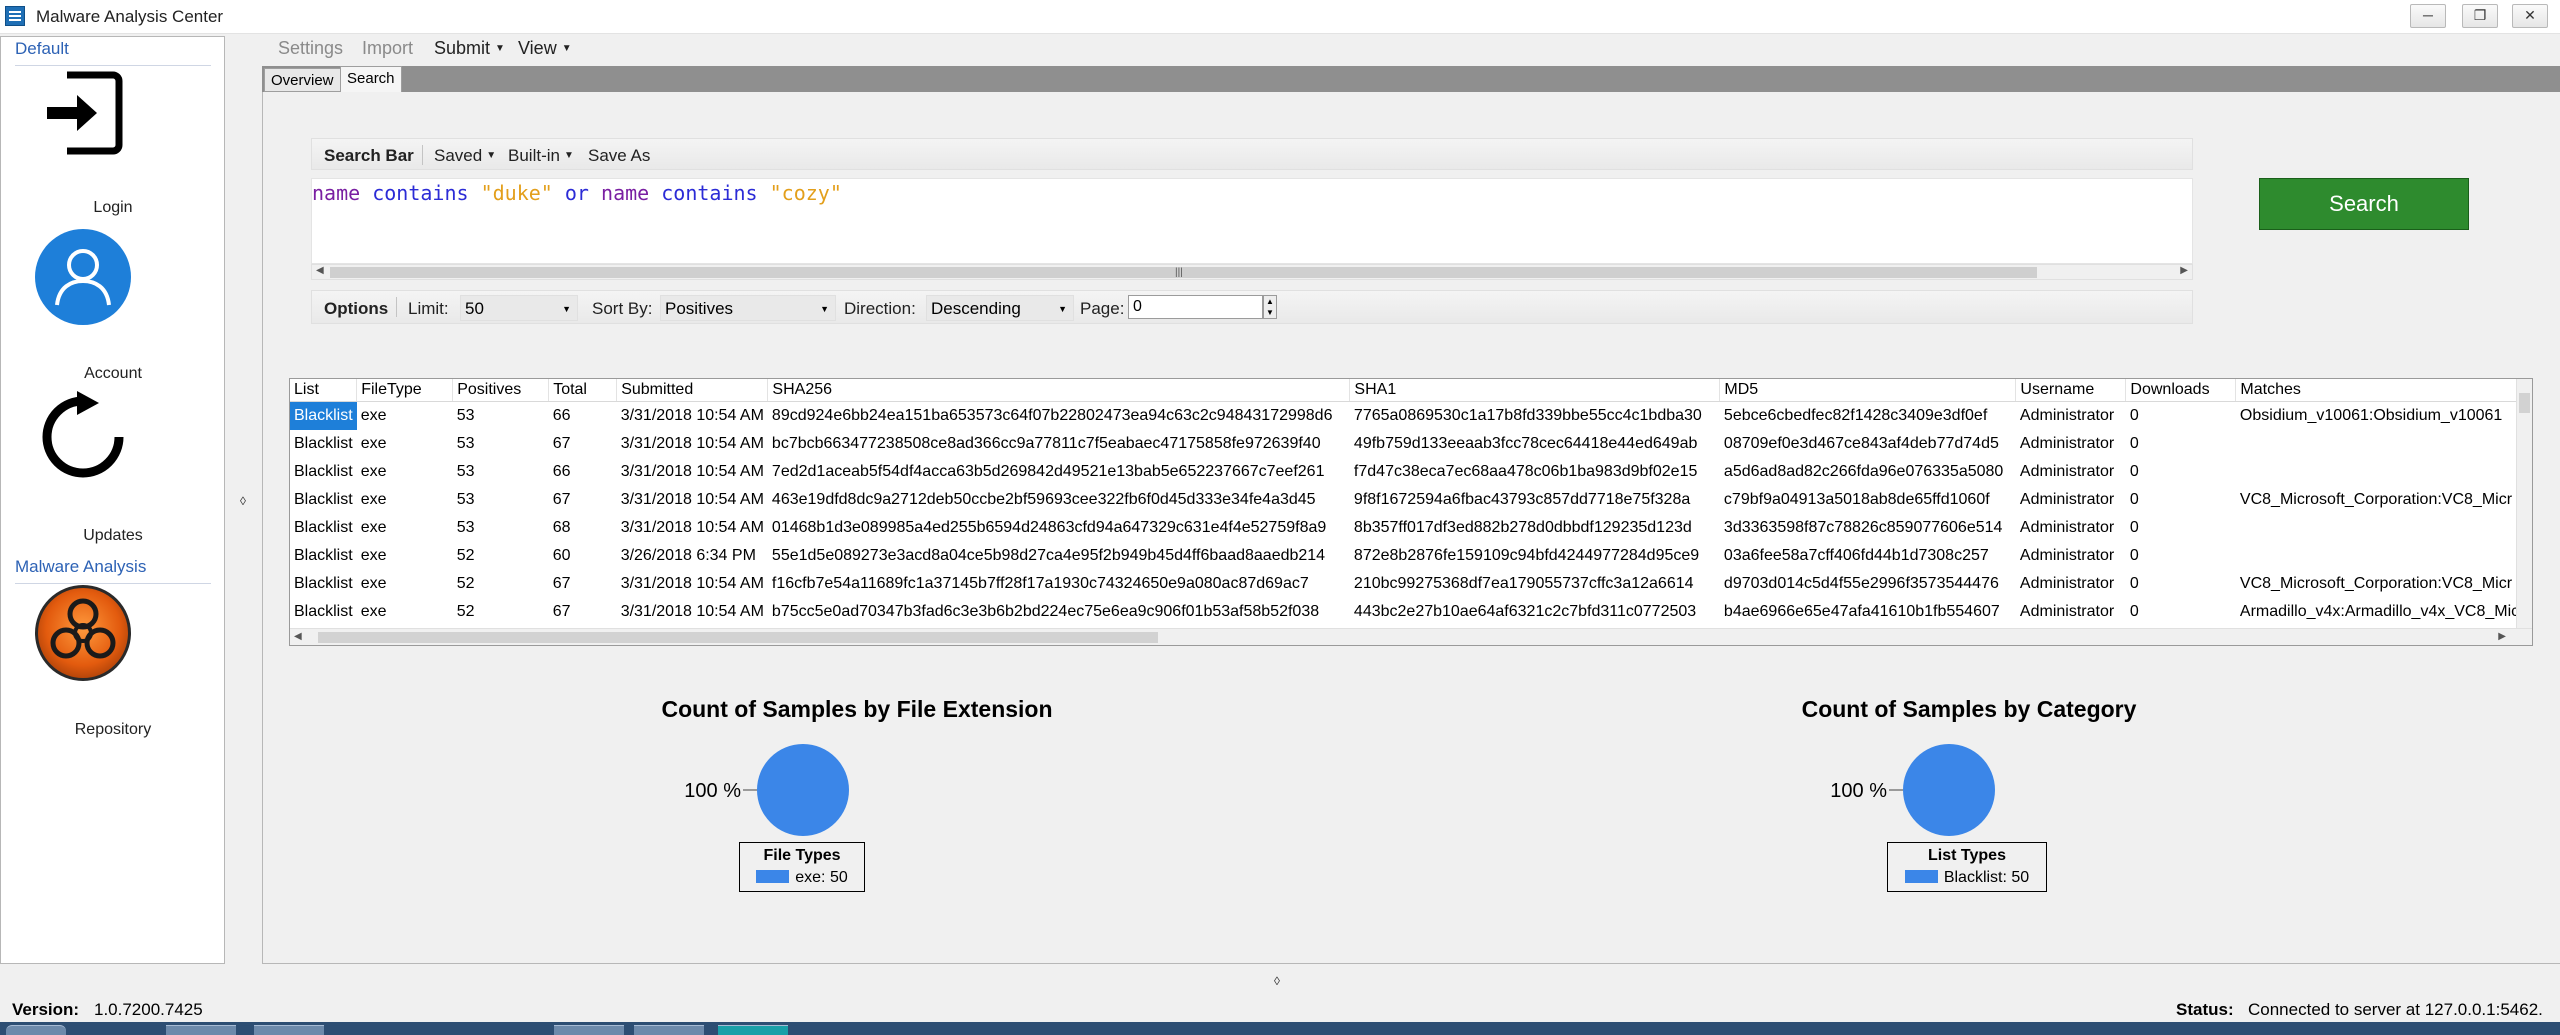 This screenshot has height=1035, width=2560. Describe the element at coordinates (465, 156) in the screenshot. I see `saved-queries-dropdown: Saved ▼` at that location.